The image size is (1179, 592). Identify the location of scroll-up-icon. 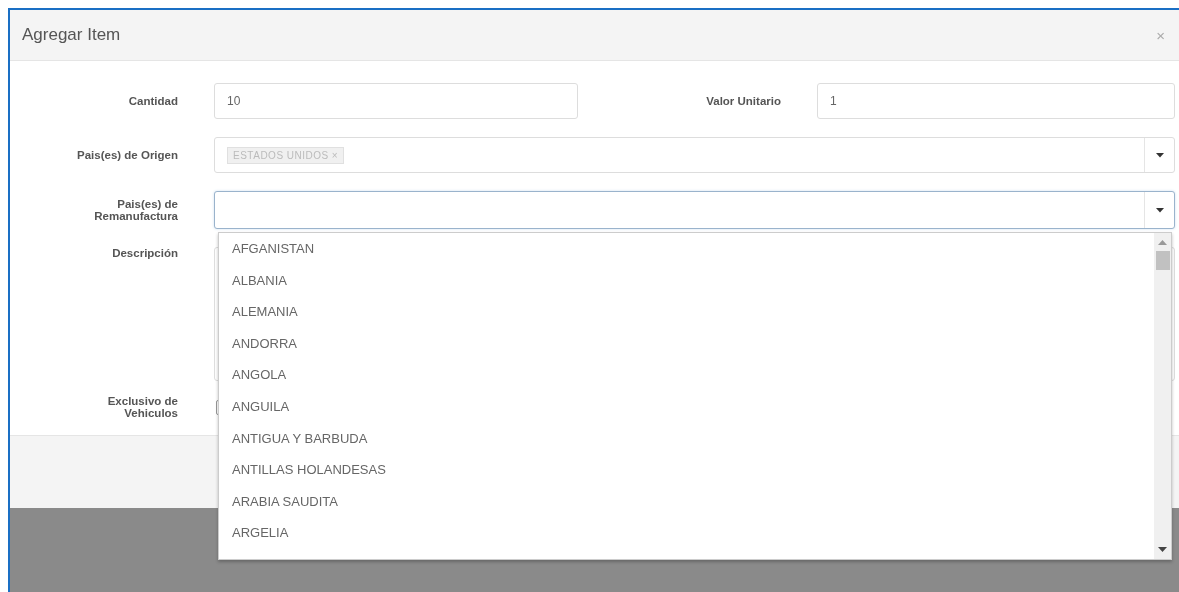
(1162, 242).